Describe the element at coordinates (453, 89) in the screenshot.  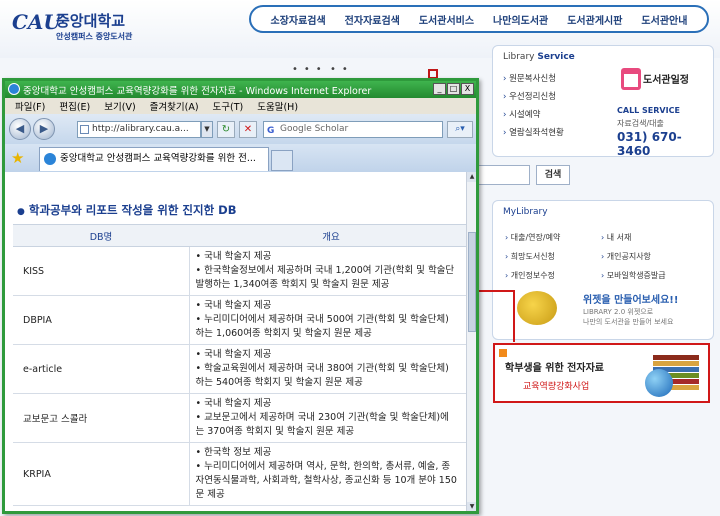
I see `maximize-button: □` at that location.